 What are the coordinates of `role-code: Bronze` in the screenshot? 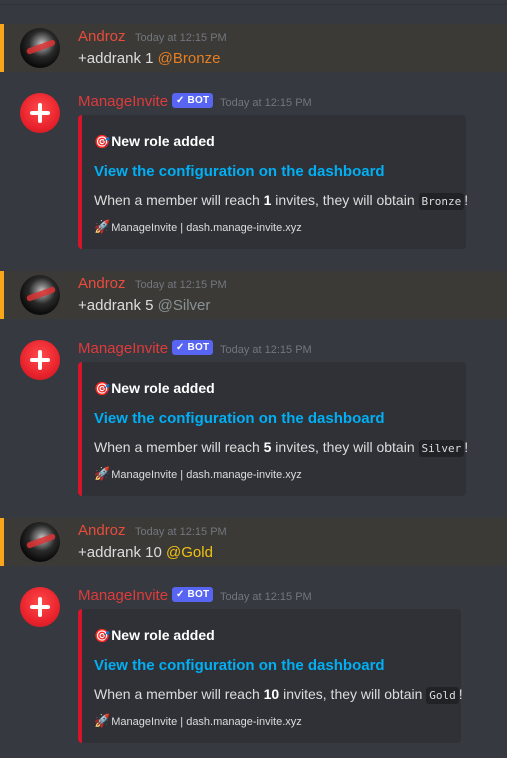 It's located at (441, 201).